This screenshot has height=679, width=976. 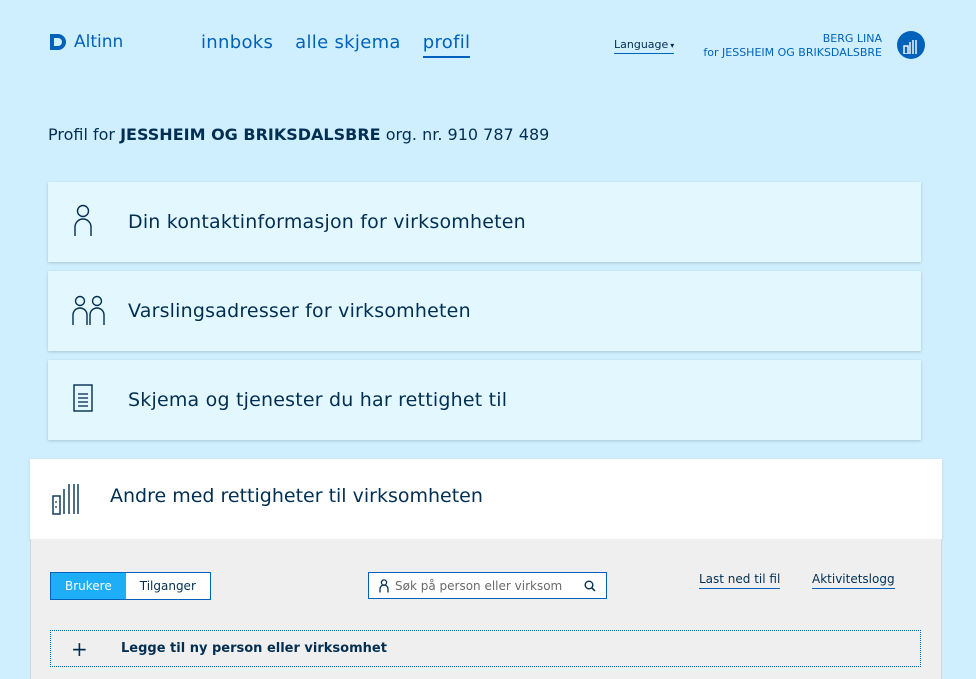 What do you see at coordinates (590, 586) in the screenshot?
I see `search-icon` at bounding box center [590, 586].